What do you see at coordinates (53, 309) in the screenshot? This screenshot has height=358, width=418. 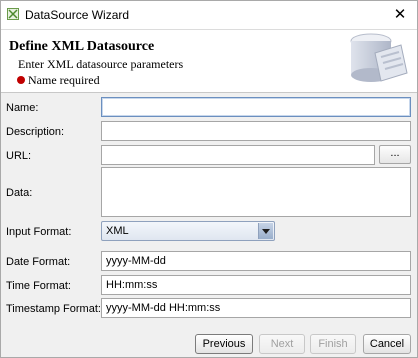 I see `timestamp-format-label: Timestamp Format:` at bounding box center [53, 309].